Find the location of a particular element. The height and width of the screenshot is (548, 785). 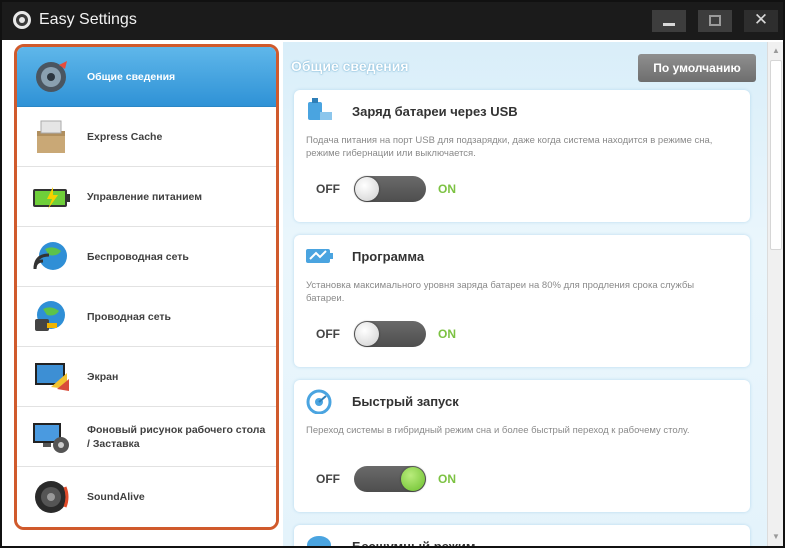

section-title: Общие сведения is located at coordinates (350, 66).